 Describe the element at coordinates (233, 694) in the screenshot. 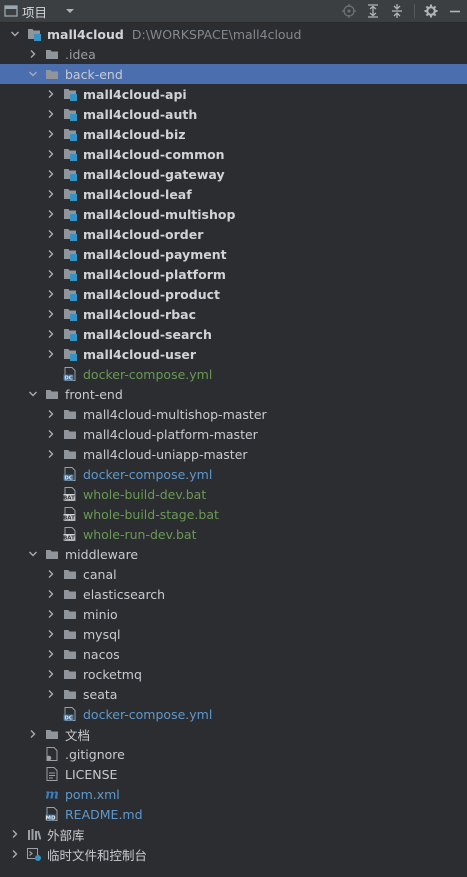

I see `tree-row: seata` at that location.